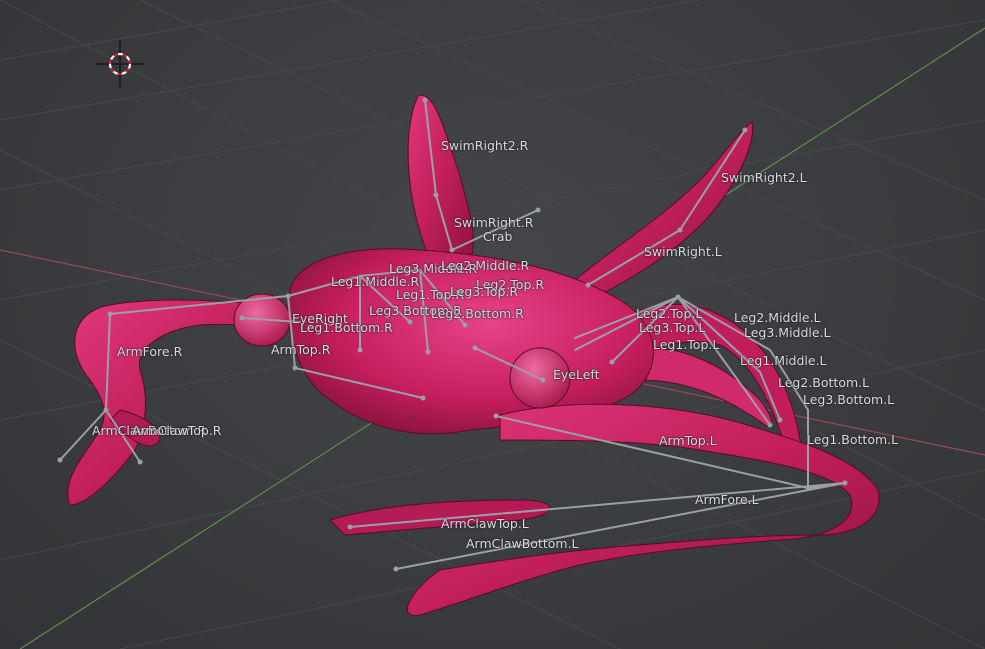  I want to click on bone-label-swimright-r: SwimRight.R, so click(494, 222).